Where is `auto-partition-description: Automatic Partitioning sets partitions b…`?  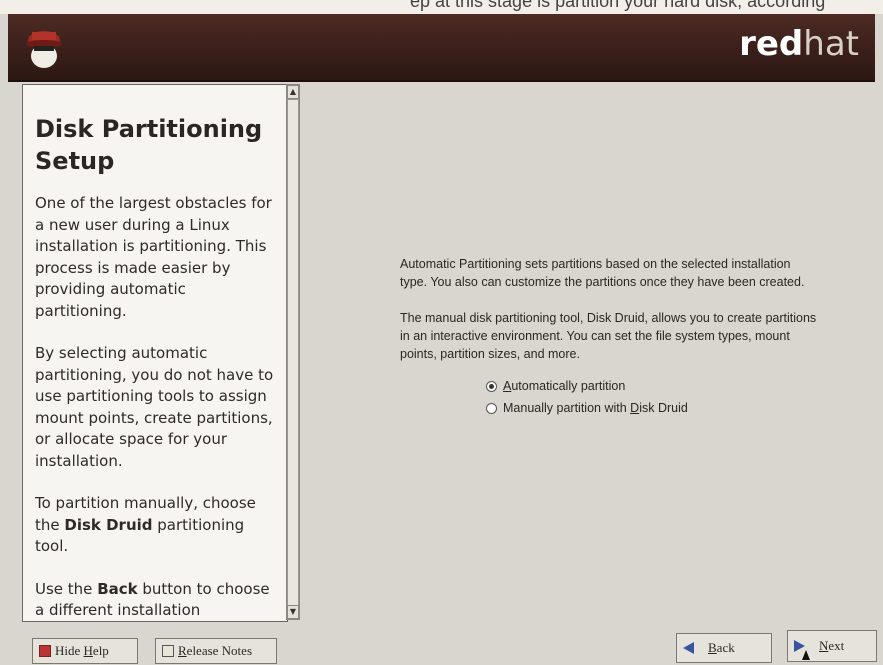 auto-partition-description: Automatic Partitioning sets partitions b… is located at coordinates (602, 273).